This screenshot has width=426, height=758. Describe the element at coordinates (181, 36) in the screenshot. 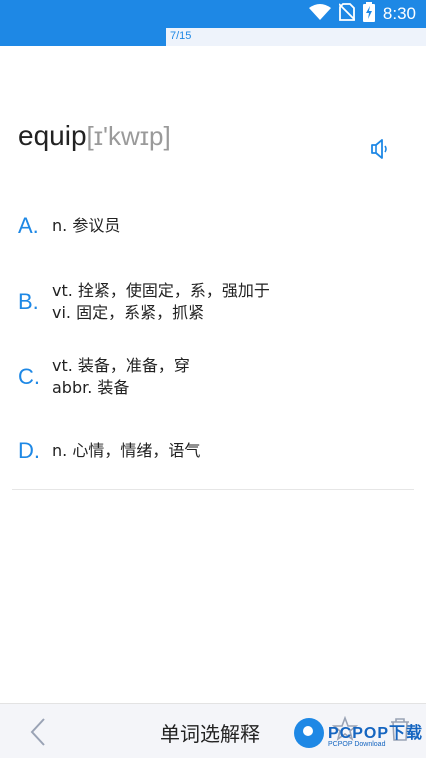

I see `progress-text: 7/15` at that location.